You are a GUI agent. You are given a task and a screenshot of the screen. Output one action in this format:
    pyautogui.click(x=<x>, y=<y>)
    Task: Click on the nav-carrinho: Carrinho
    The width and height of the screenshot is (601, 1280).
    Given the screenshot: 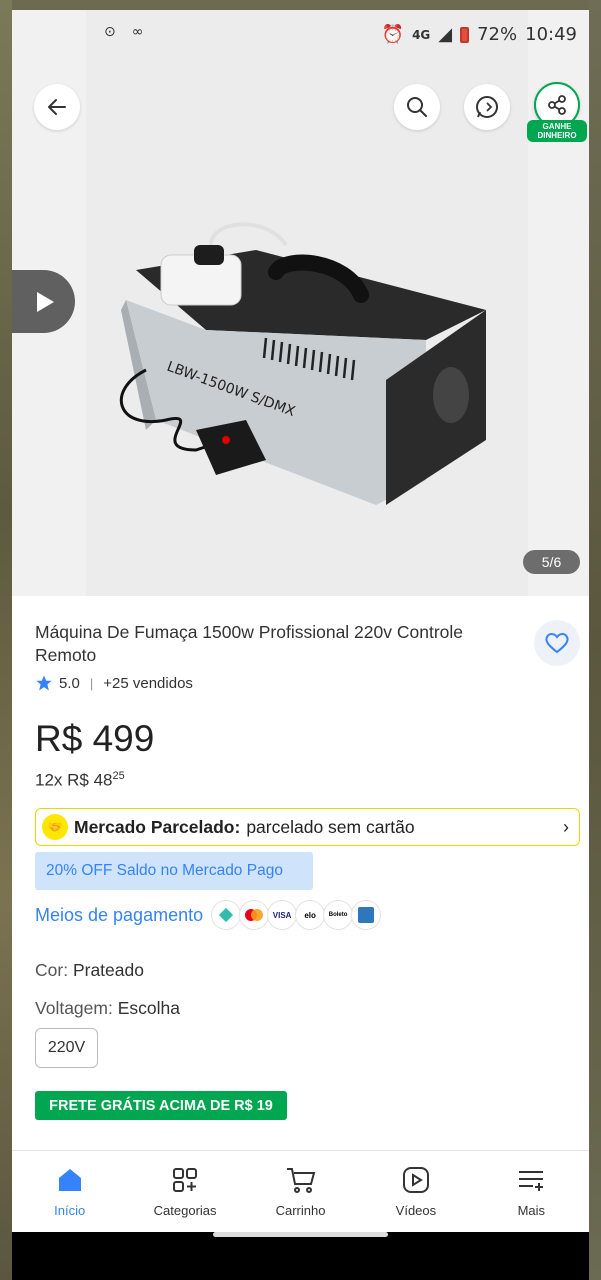 What is the action you would take?
    pyautogui.click(x=300, y=1191)
    